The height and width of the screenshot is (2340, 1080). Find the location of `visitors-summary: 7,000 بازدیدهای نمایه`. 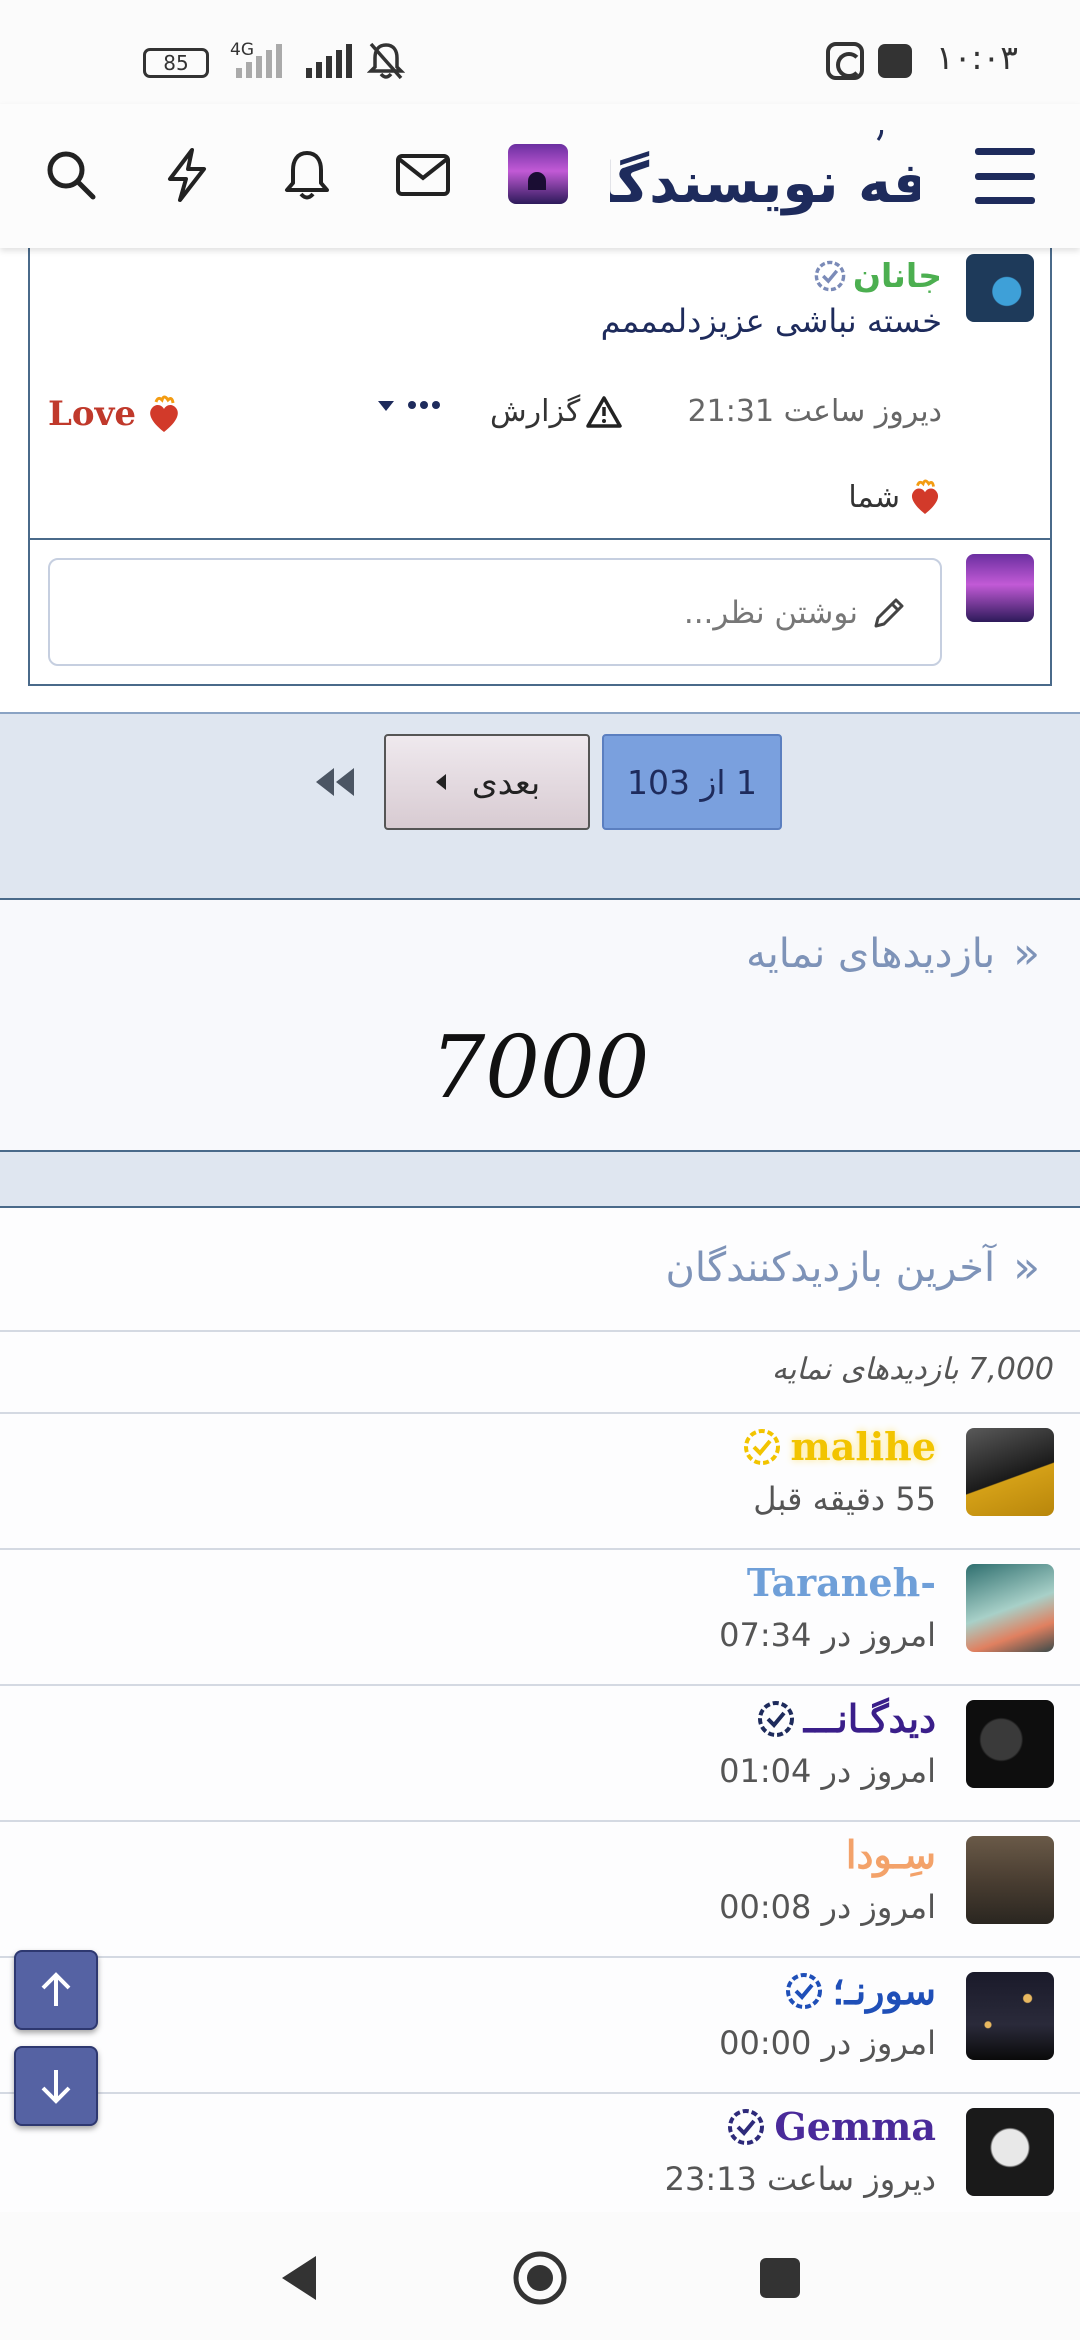

visitors-summary: 7,000 بازدیدهای نمایه is located at coordinates (540, 1372).